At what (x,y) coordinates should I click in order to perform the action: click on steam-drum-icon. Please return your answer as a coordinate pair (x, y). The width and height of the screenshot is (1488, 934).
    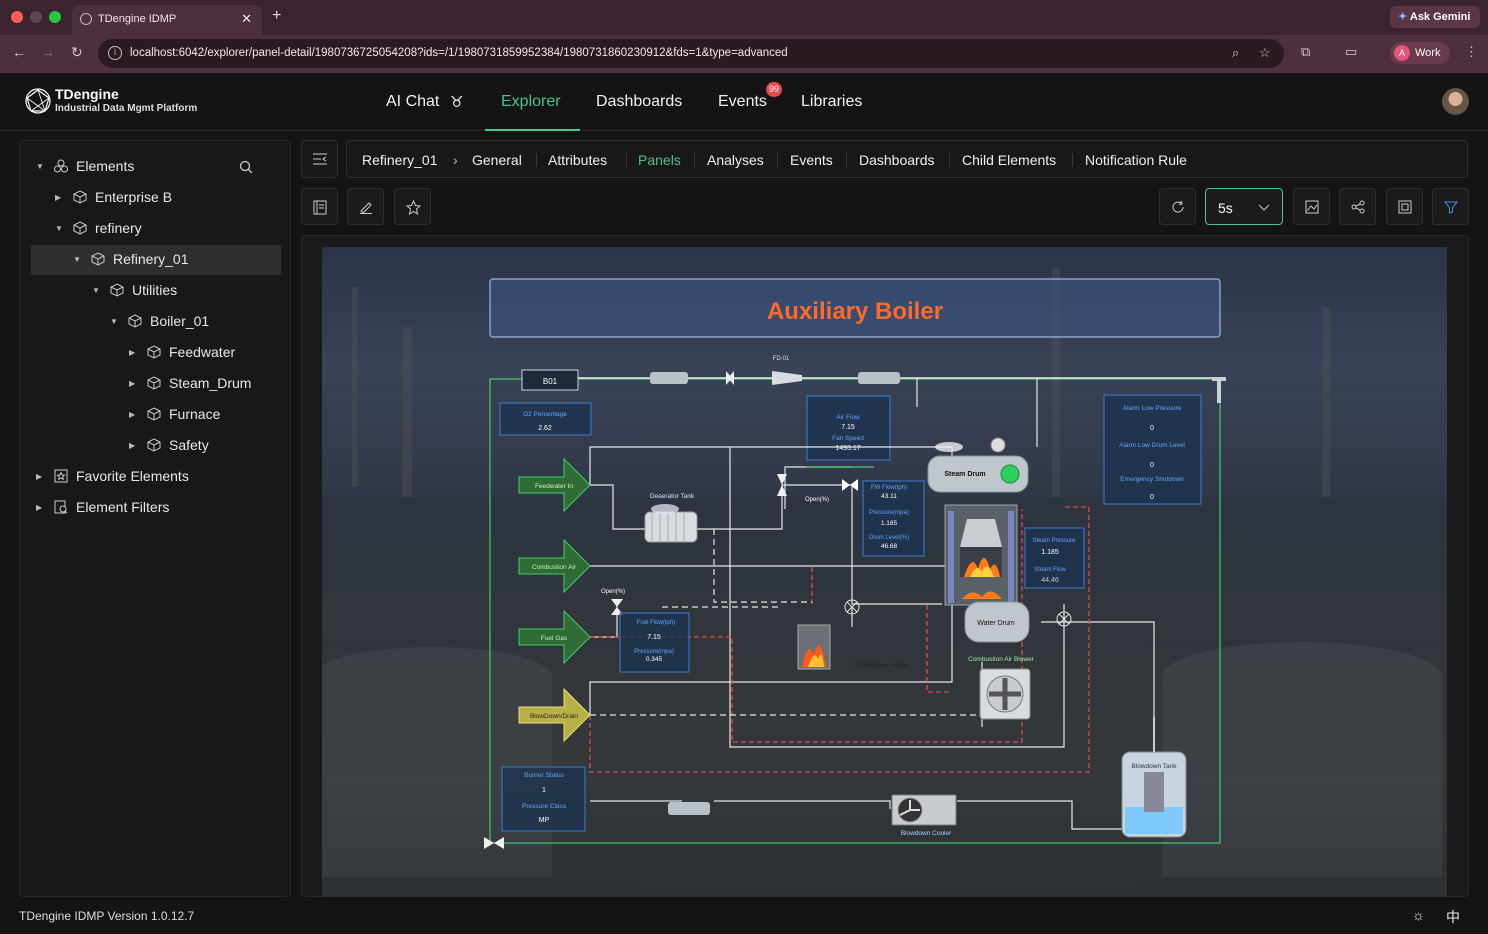
    Looking at the image, I should click on (978, 465).